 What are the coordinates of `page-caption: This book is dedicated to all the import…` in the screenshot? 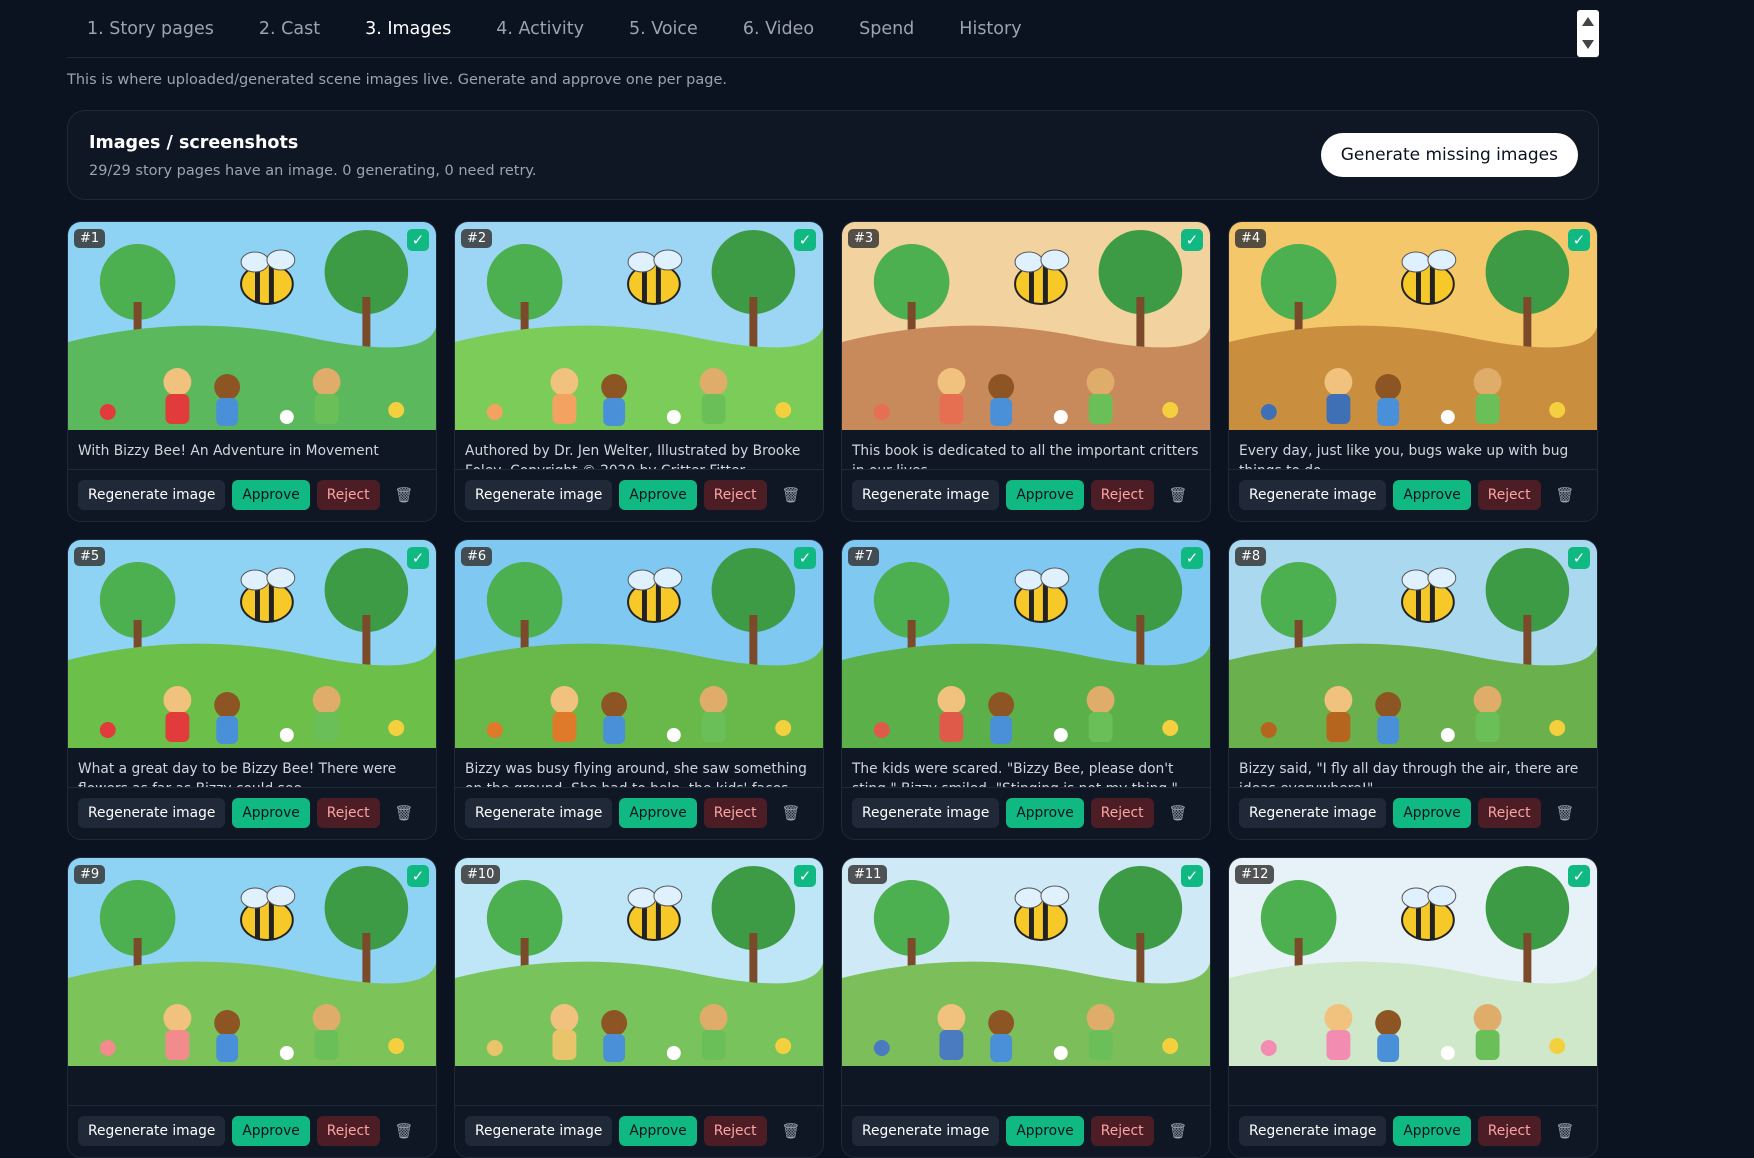 It's located at (1026, 450).